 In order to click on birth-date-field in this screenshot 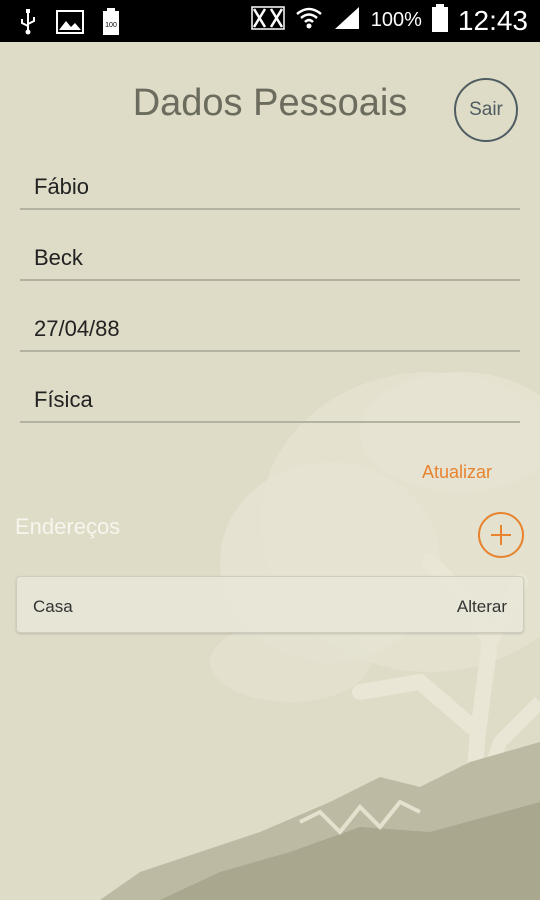, I will do `click(270, 330)`.